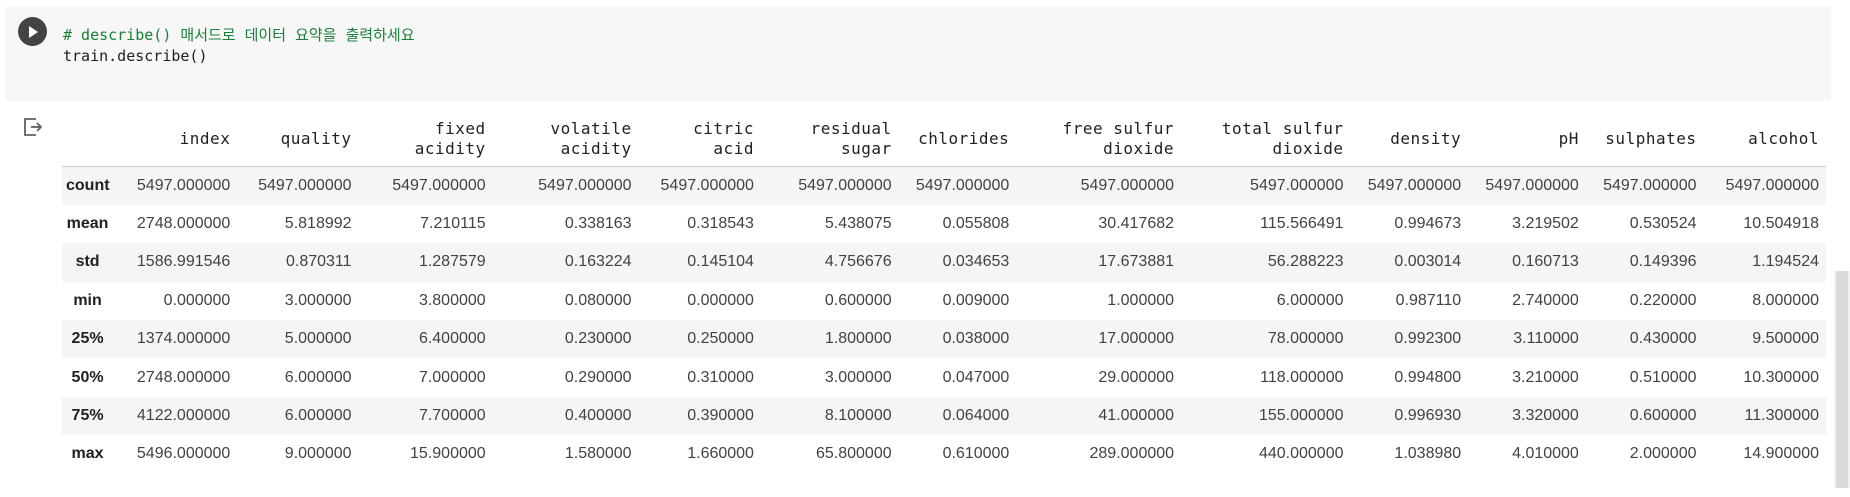  What do you see at coordinates (565, 139) in the screenshot?
I see `column-header: volatile acidity` at bounding box center [565, 139].